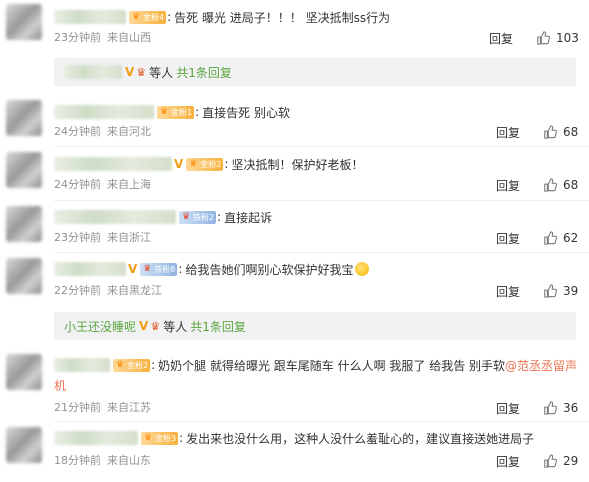 This screenshot has height=482, width=589. I want to click on sub-reply-summary: 小王还没睡呢 V ♛ 等人 共1条回复, so click(315, 326).